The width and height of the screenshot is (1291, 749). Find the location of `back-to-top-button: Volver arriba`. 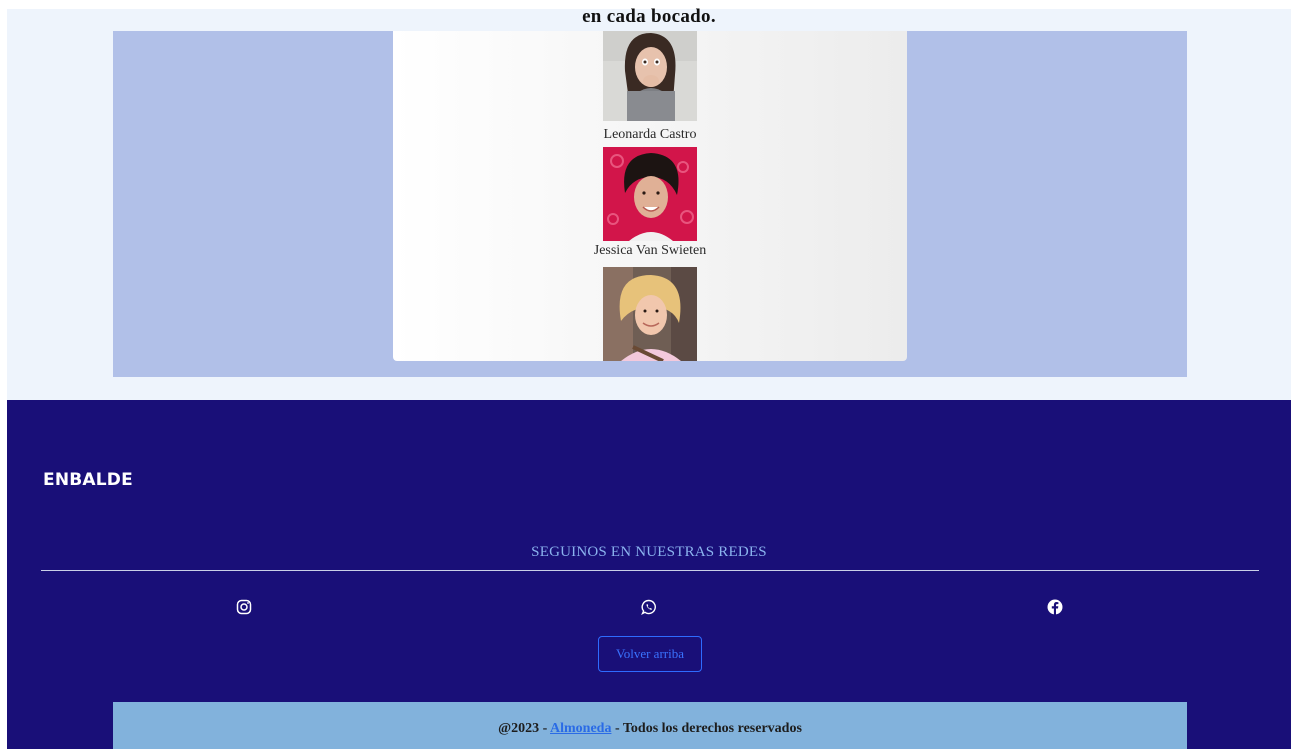

back-to-top-button: Volver arriba is located at coordinates (650, 654).